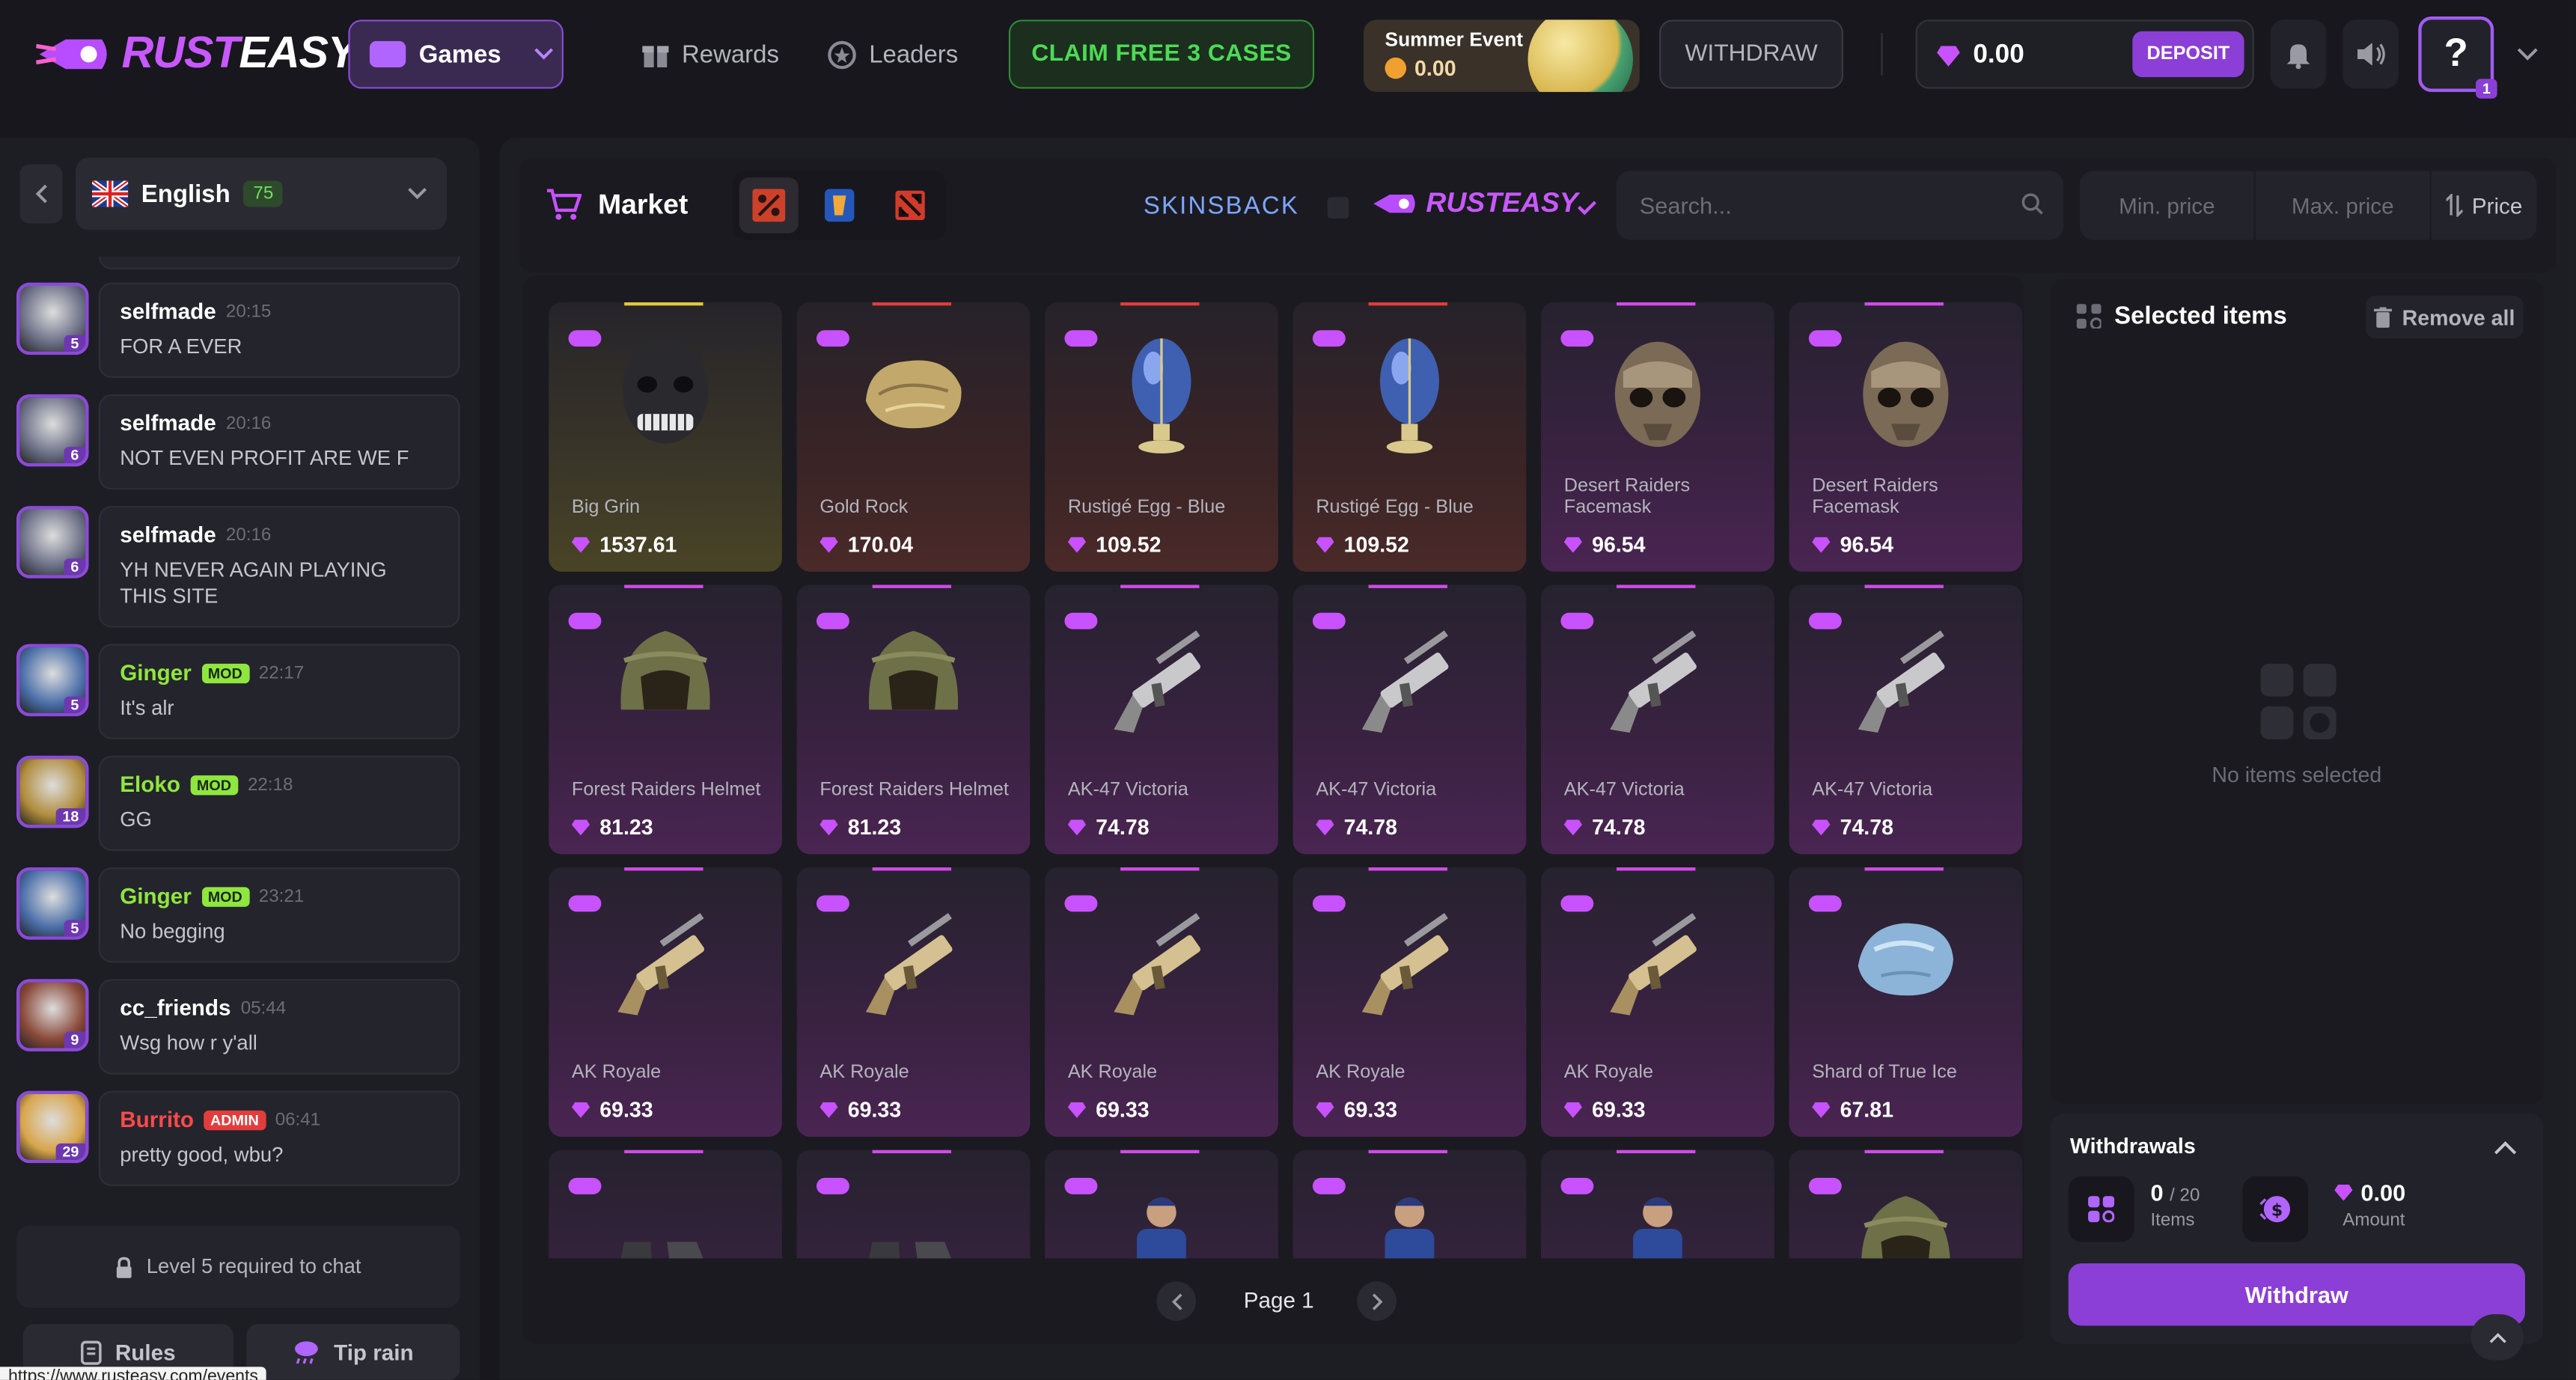 Image resolution: width=2576 pixels, height=1380 pixels. What do you see at coordinates (418, 194) in the screenshot?
I see `chevron-down-icon` at bounding box center [418, 194].